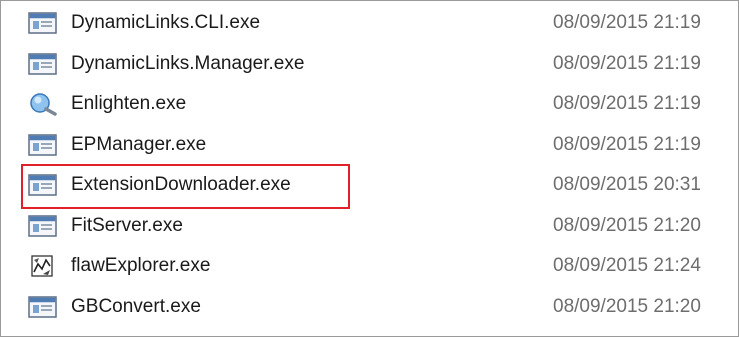 The width and height of the screenshot is (739, 337). What do you see at coordinates (136, 306) in the screenshot?
I see `file-name: GBConvert.exe` at bounding box center [136, 306].